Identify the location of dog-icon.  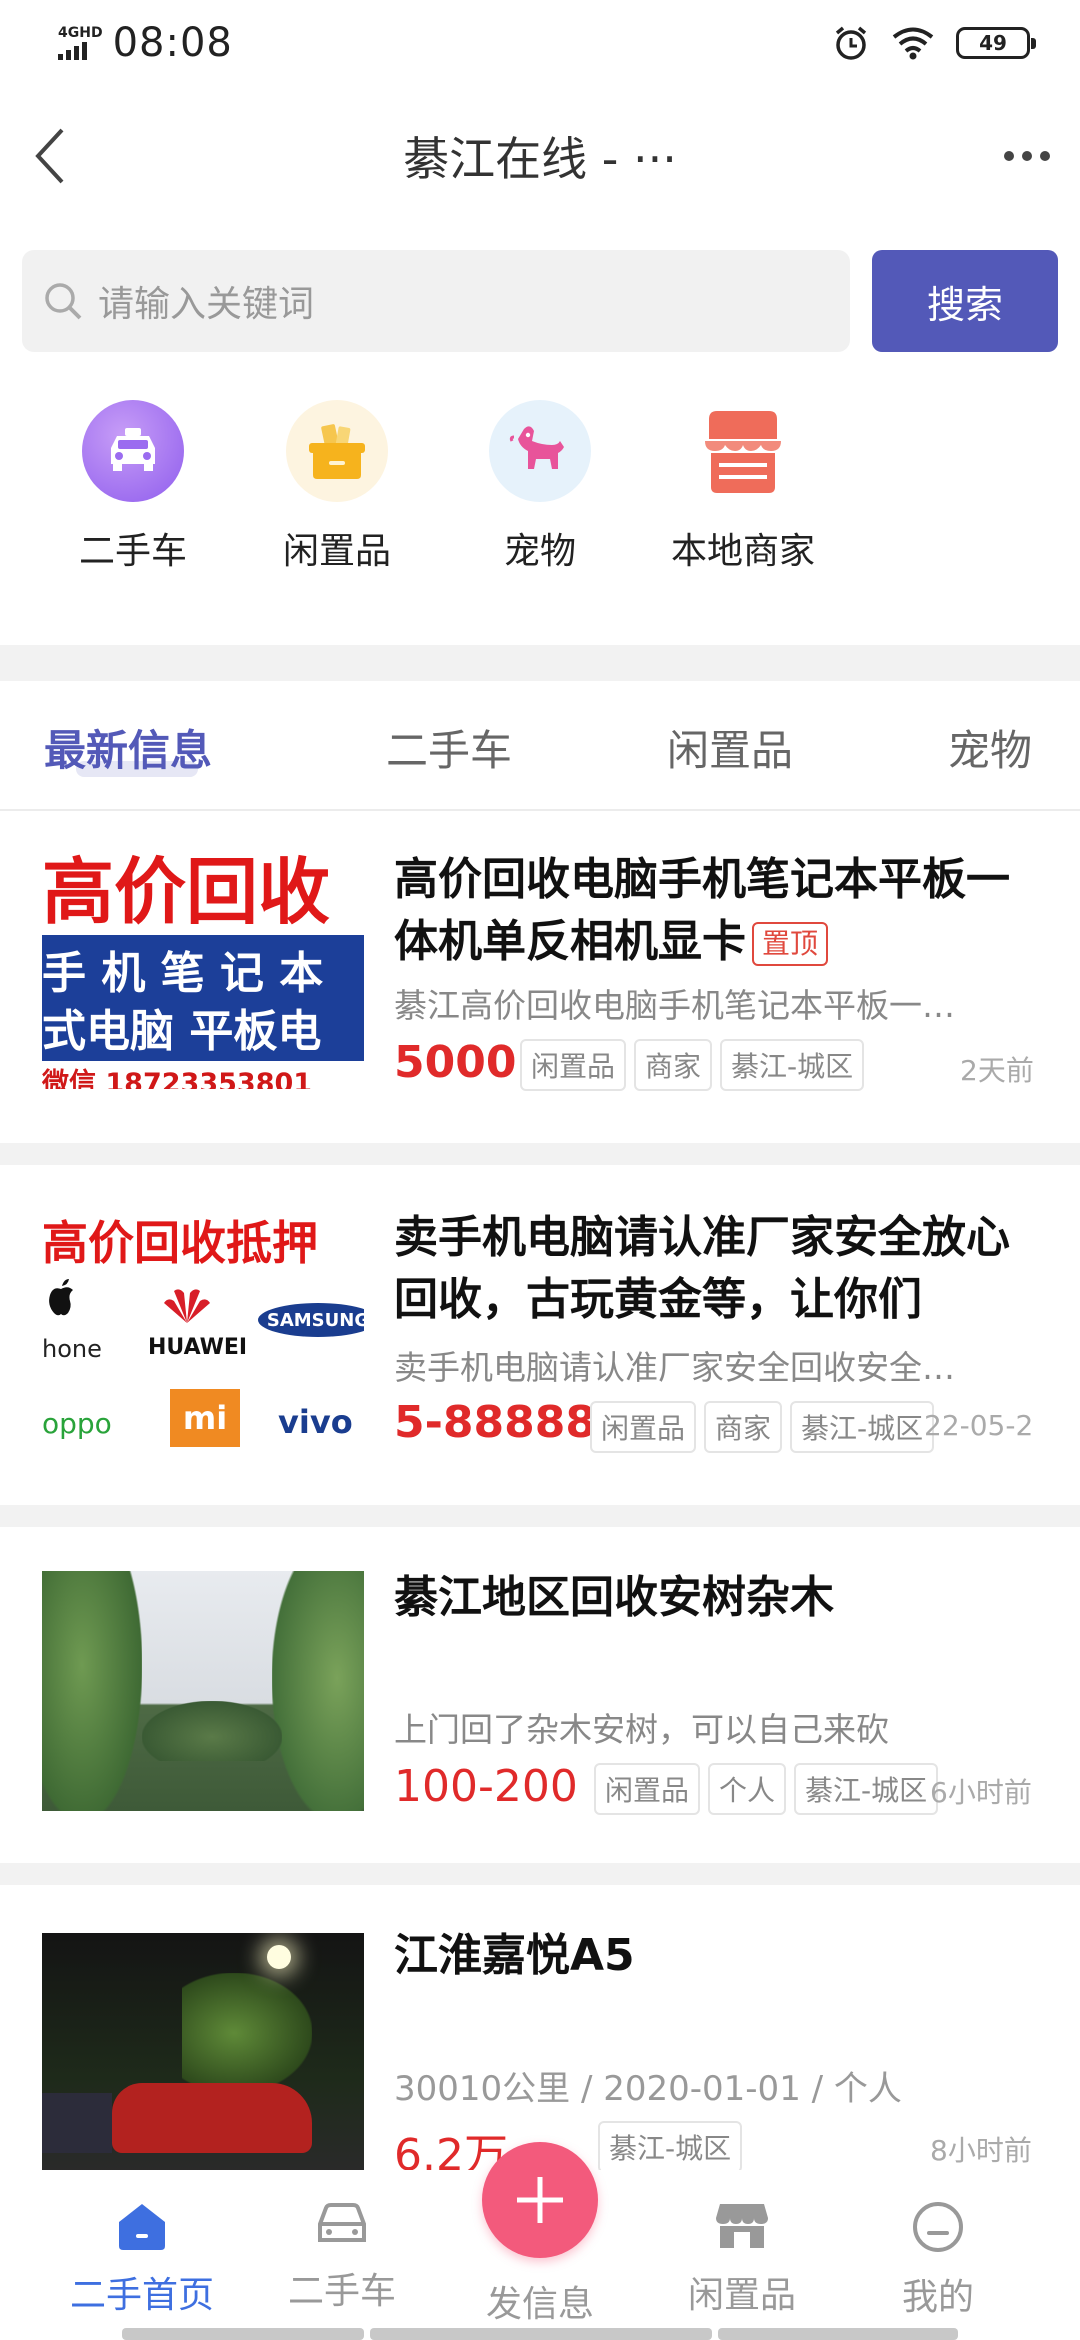
(540, 451).